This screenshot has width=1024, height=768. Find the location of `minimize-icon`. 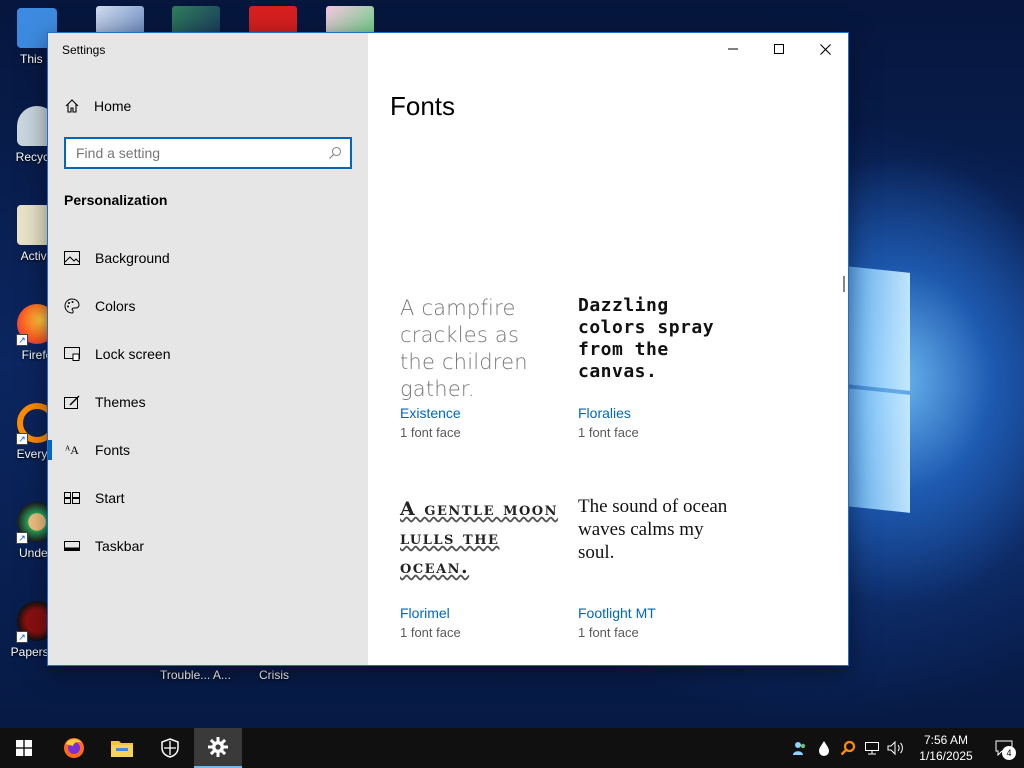

minimize-icon is located at coordinates (733, 49).